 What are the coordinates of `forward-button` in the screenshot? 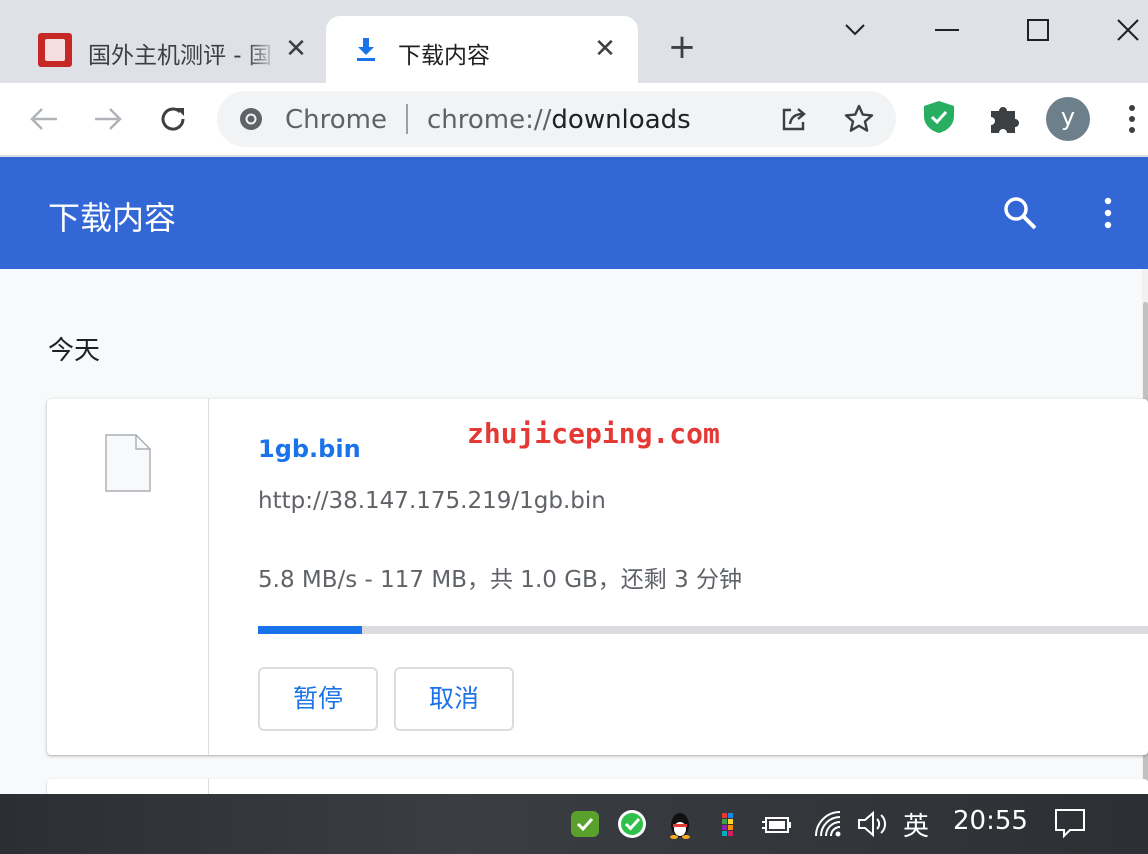 It's located at (108, 119).